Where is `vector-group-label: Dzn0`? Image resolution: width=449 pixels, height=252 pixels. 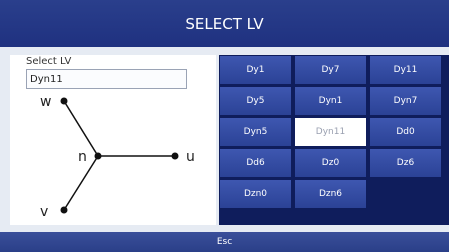 vector-group-label: Dzn0 is located at coordinates (255, 194).